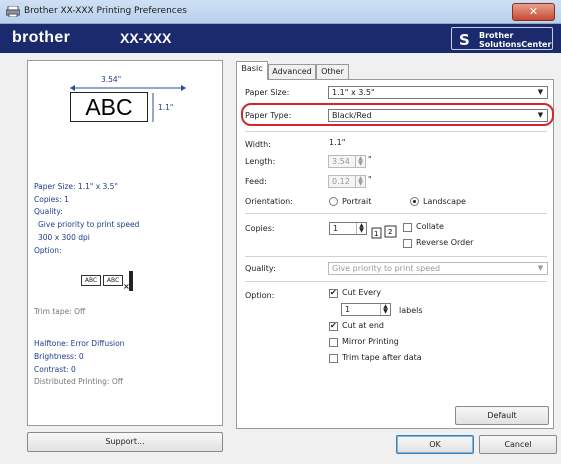  What do you see at coordinates (336, 228) in the screenshot?
I see `copies-value: 1` at bounding box center [336, 228].